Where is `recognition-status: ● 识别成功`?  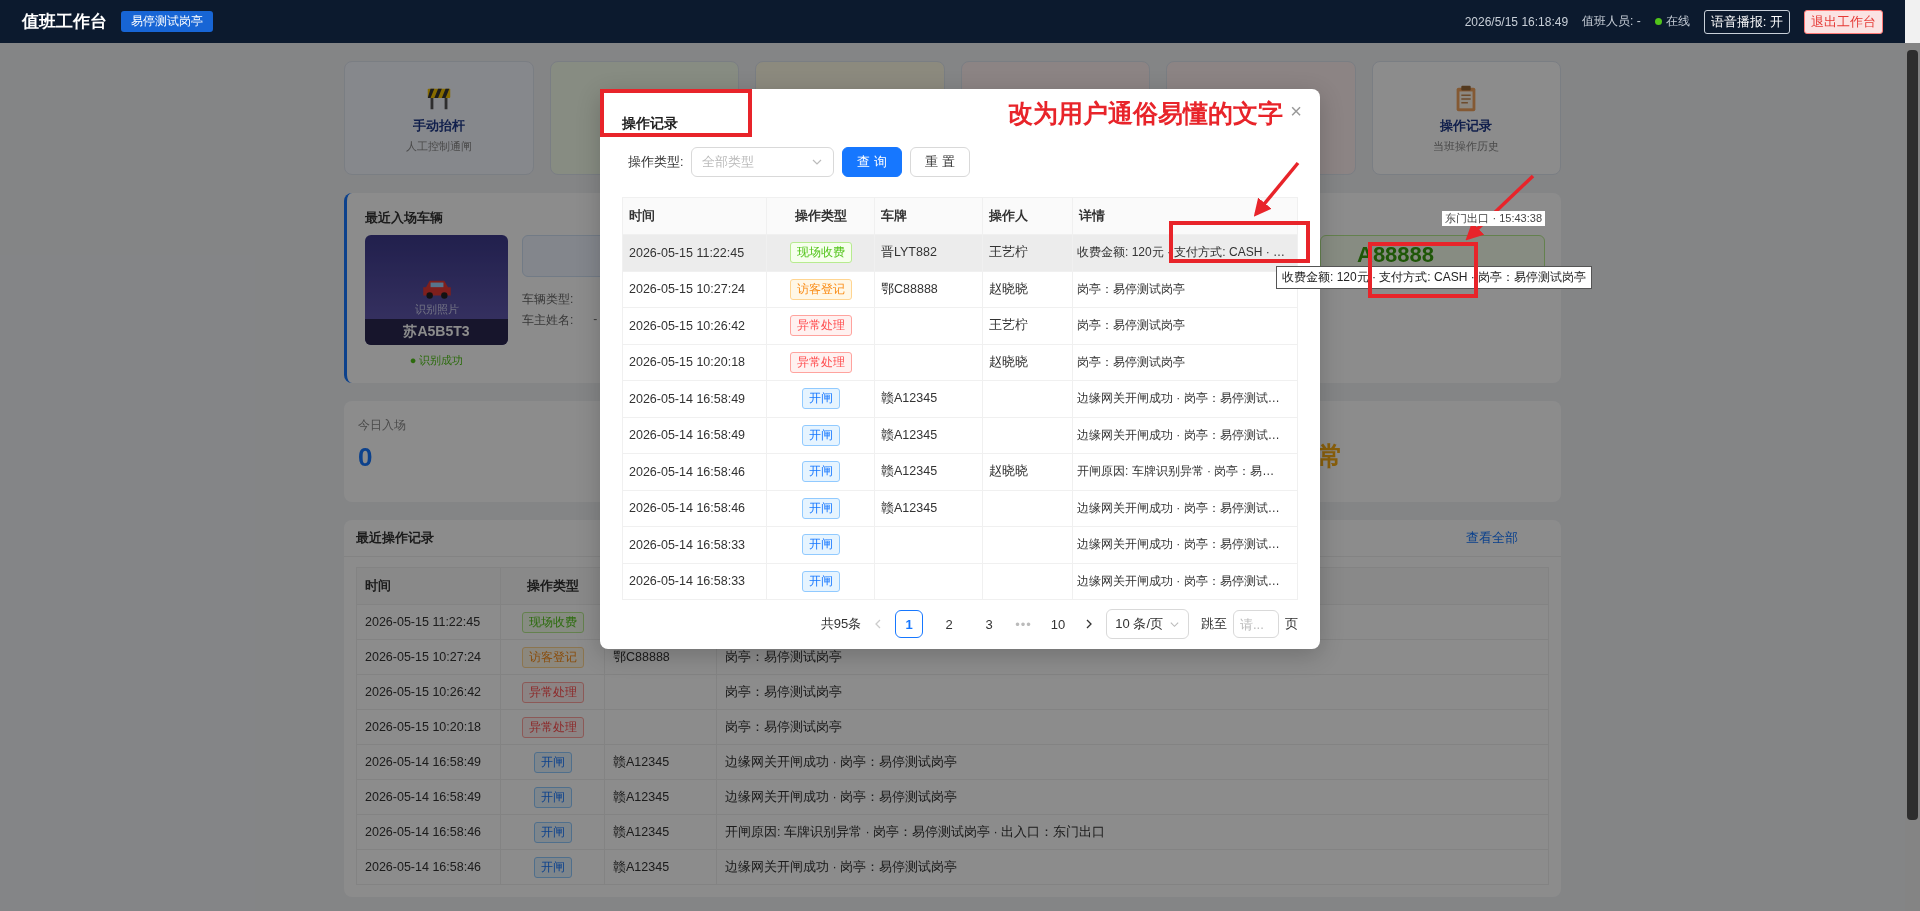
recognition-status: ● 识别成功 is located at coordinates (436, 360).